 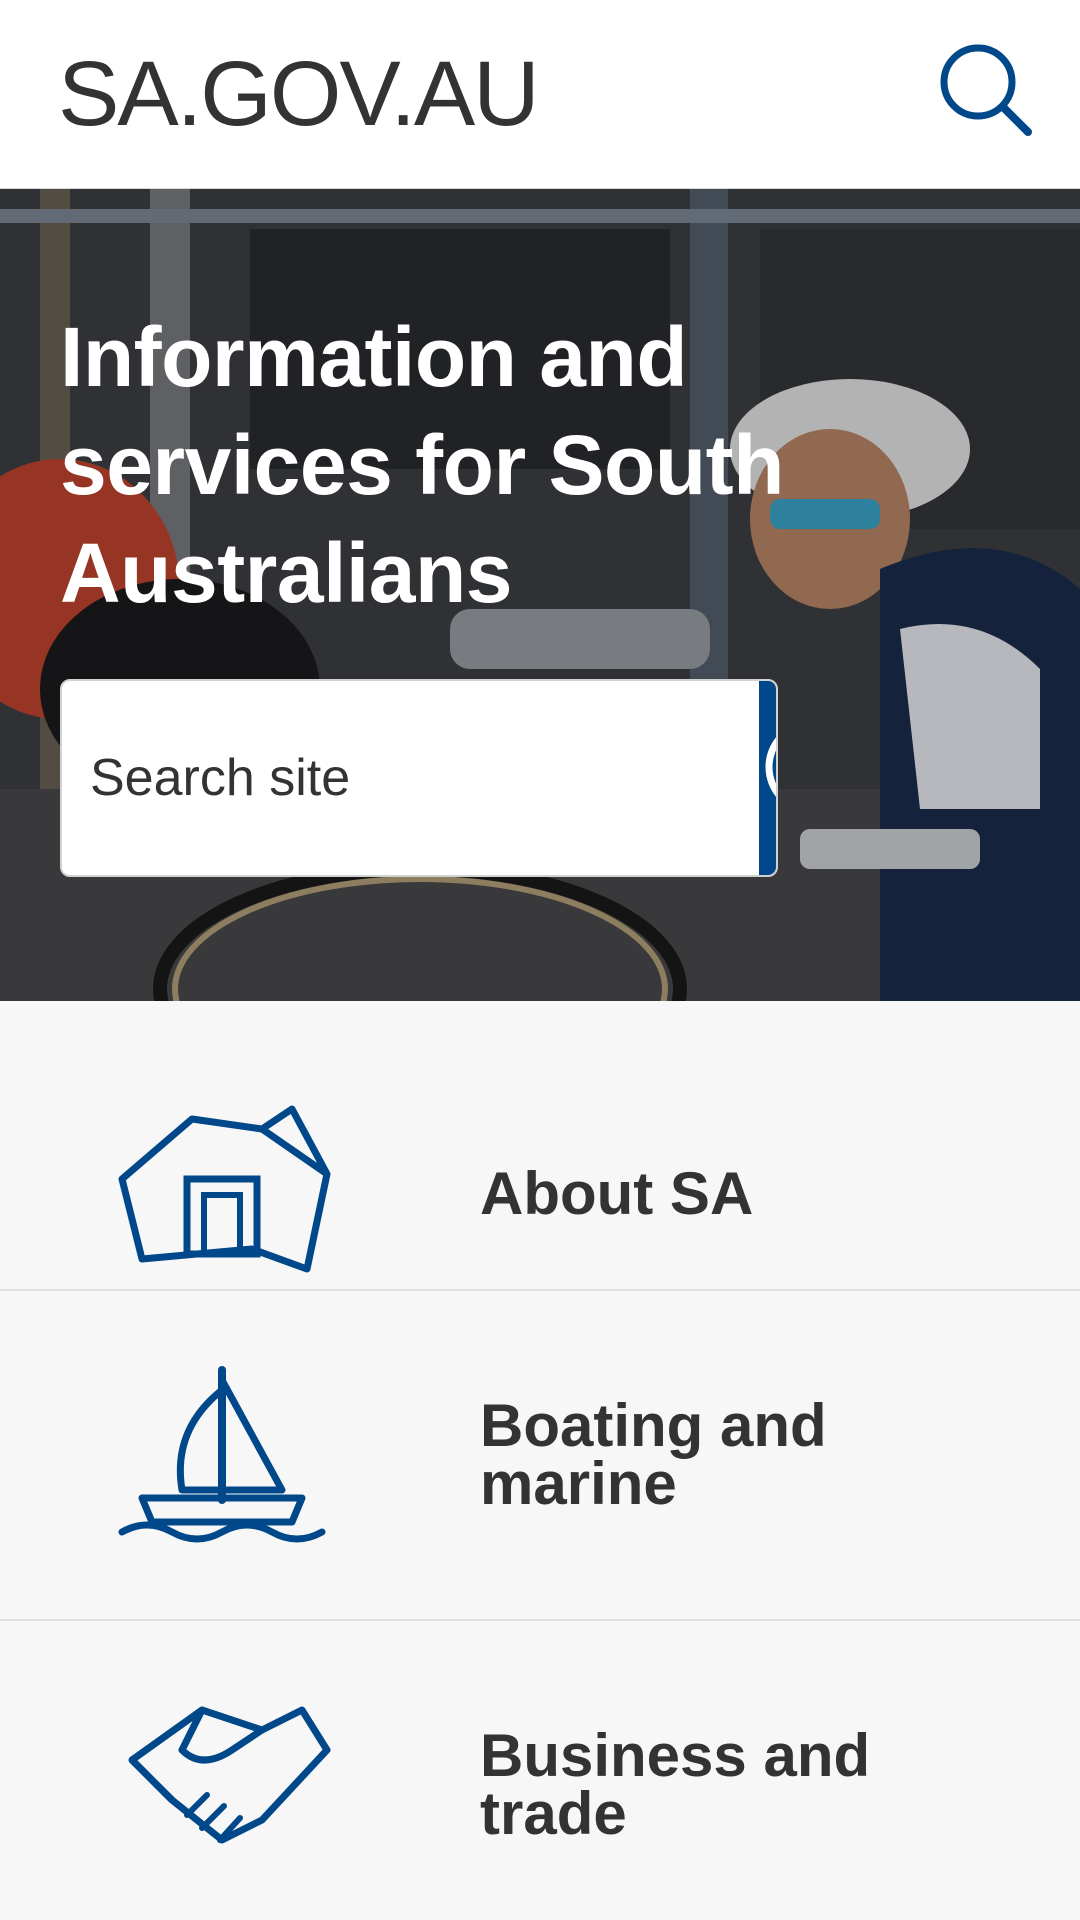 I want to click on site-header: SA.GOV.AU, so click(x=540, y=94).